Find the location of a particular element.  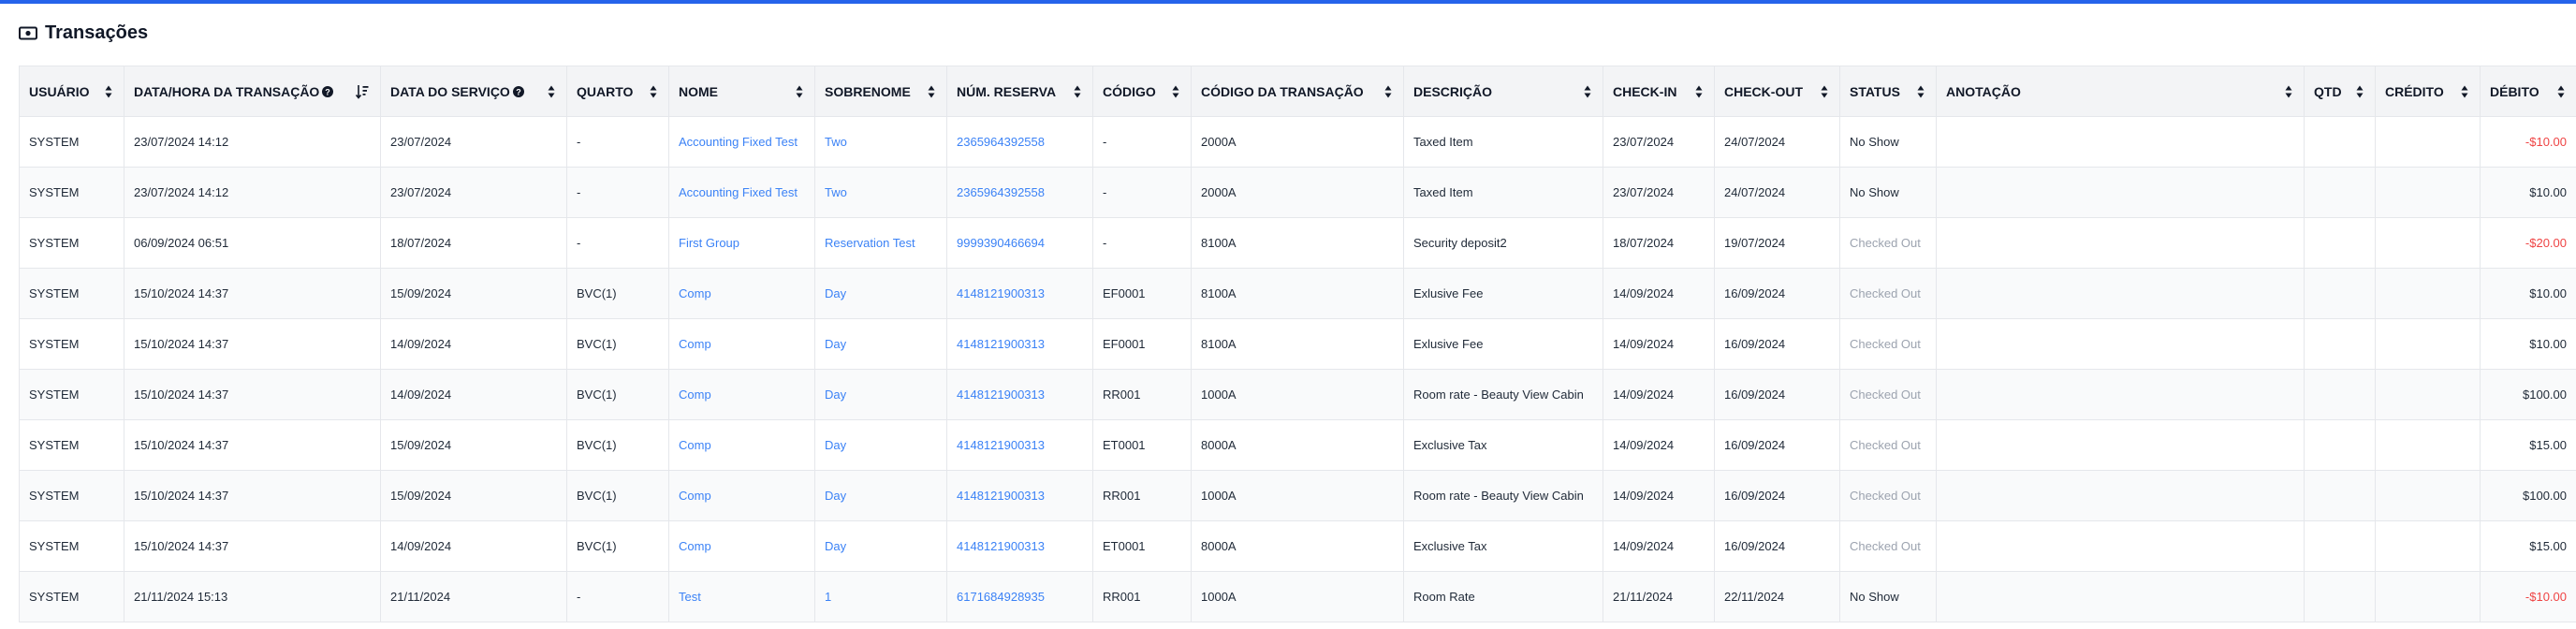

cell-quarto: - is located at coordinates (617, 243).